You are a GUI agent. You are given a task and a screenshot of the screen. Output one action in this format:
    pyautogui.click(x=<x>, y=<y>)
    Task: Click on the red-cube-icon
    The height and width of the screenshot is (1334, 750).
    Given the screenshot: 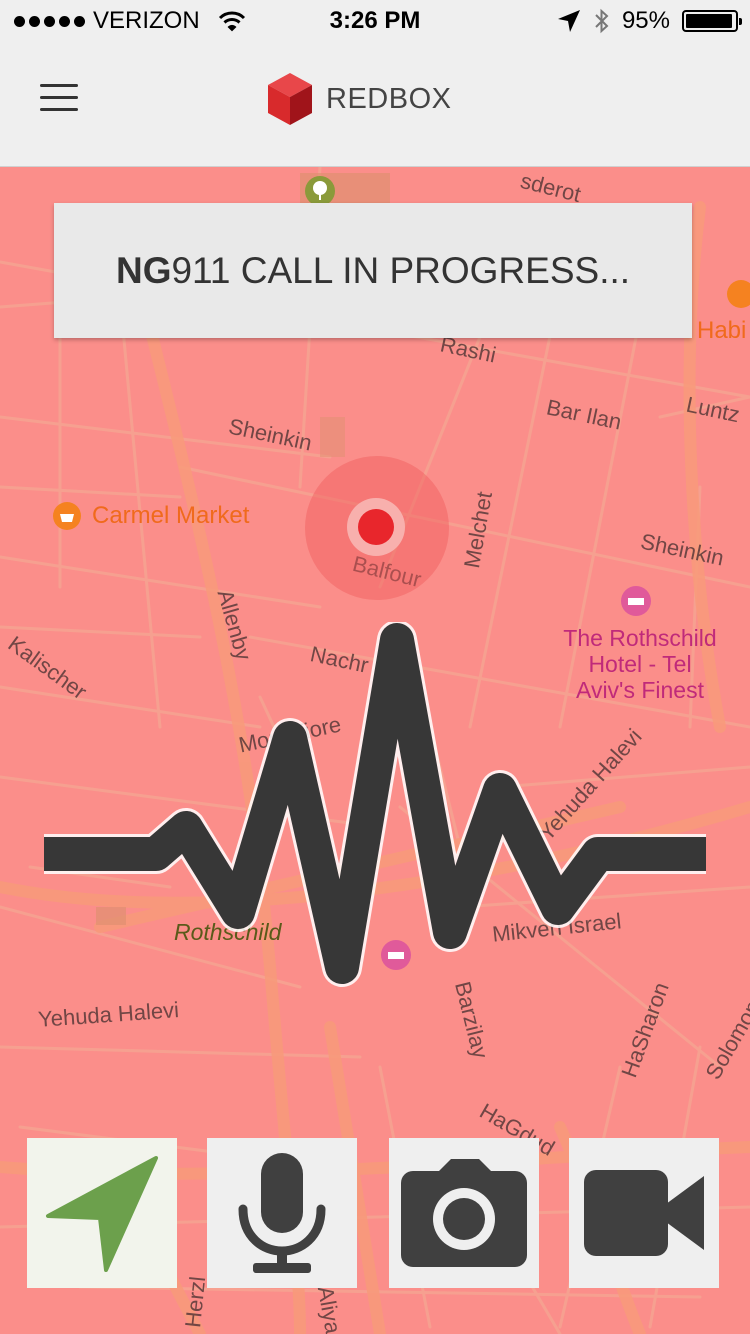 What is the action you would take?
    pyautogui.click(x=290, y=99)
    